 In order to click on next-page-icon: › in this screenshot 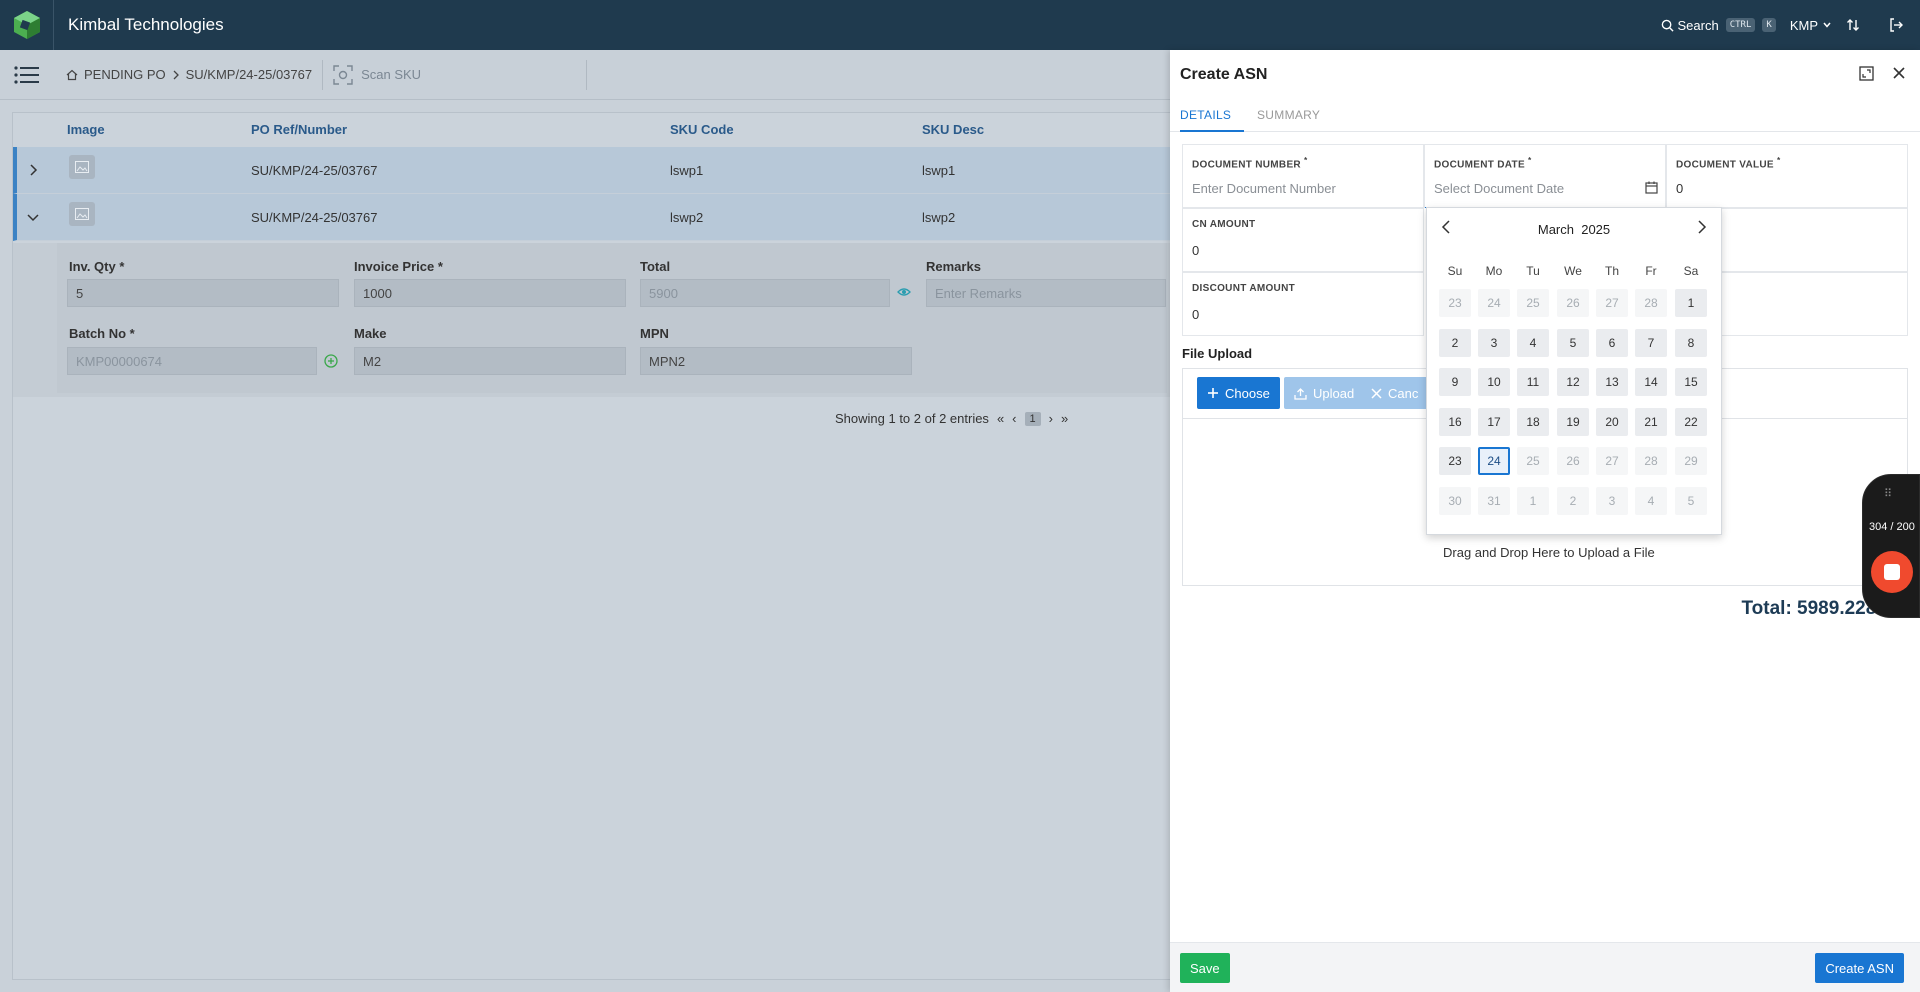, I will do `click(1051, 418)`.